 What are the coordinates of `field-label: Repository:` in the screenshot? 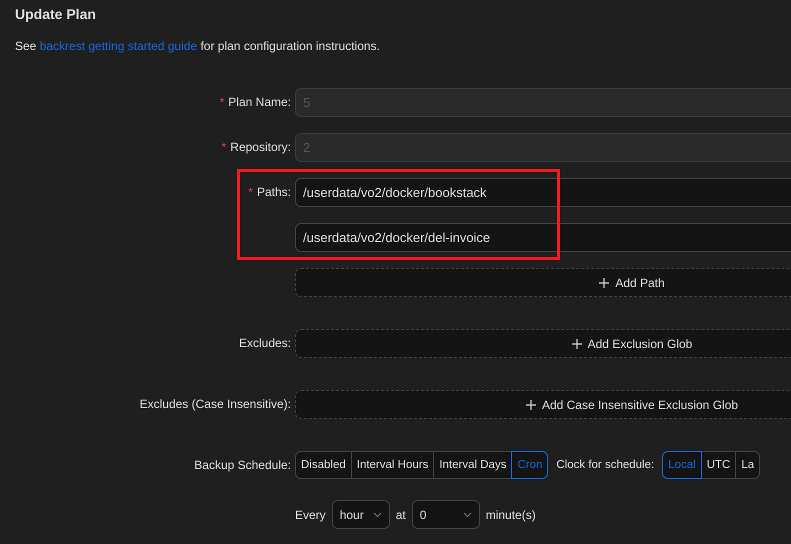 It's located at (260, 147).